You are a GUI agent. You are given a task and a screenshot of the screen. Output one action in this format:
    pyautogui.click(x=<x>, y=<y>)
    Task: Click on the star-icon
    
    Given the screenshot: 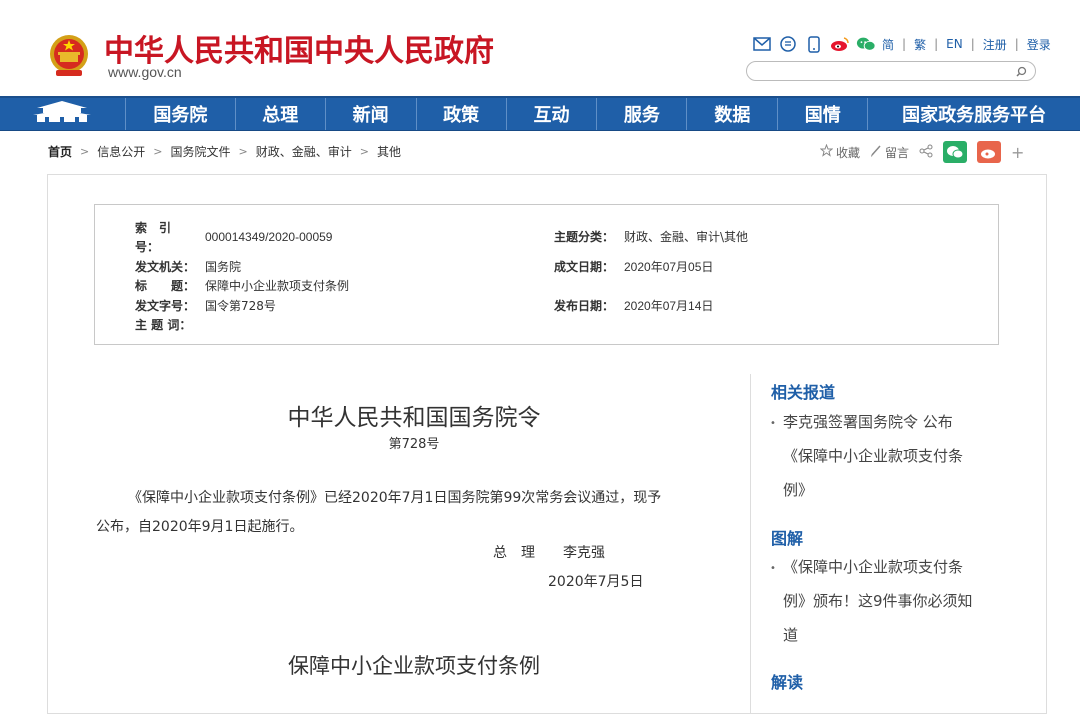 What is the action you would take?
    pyautogui.click(x=826, y=151)
    